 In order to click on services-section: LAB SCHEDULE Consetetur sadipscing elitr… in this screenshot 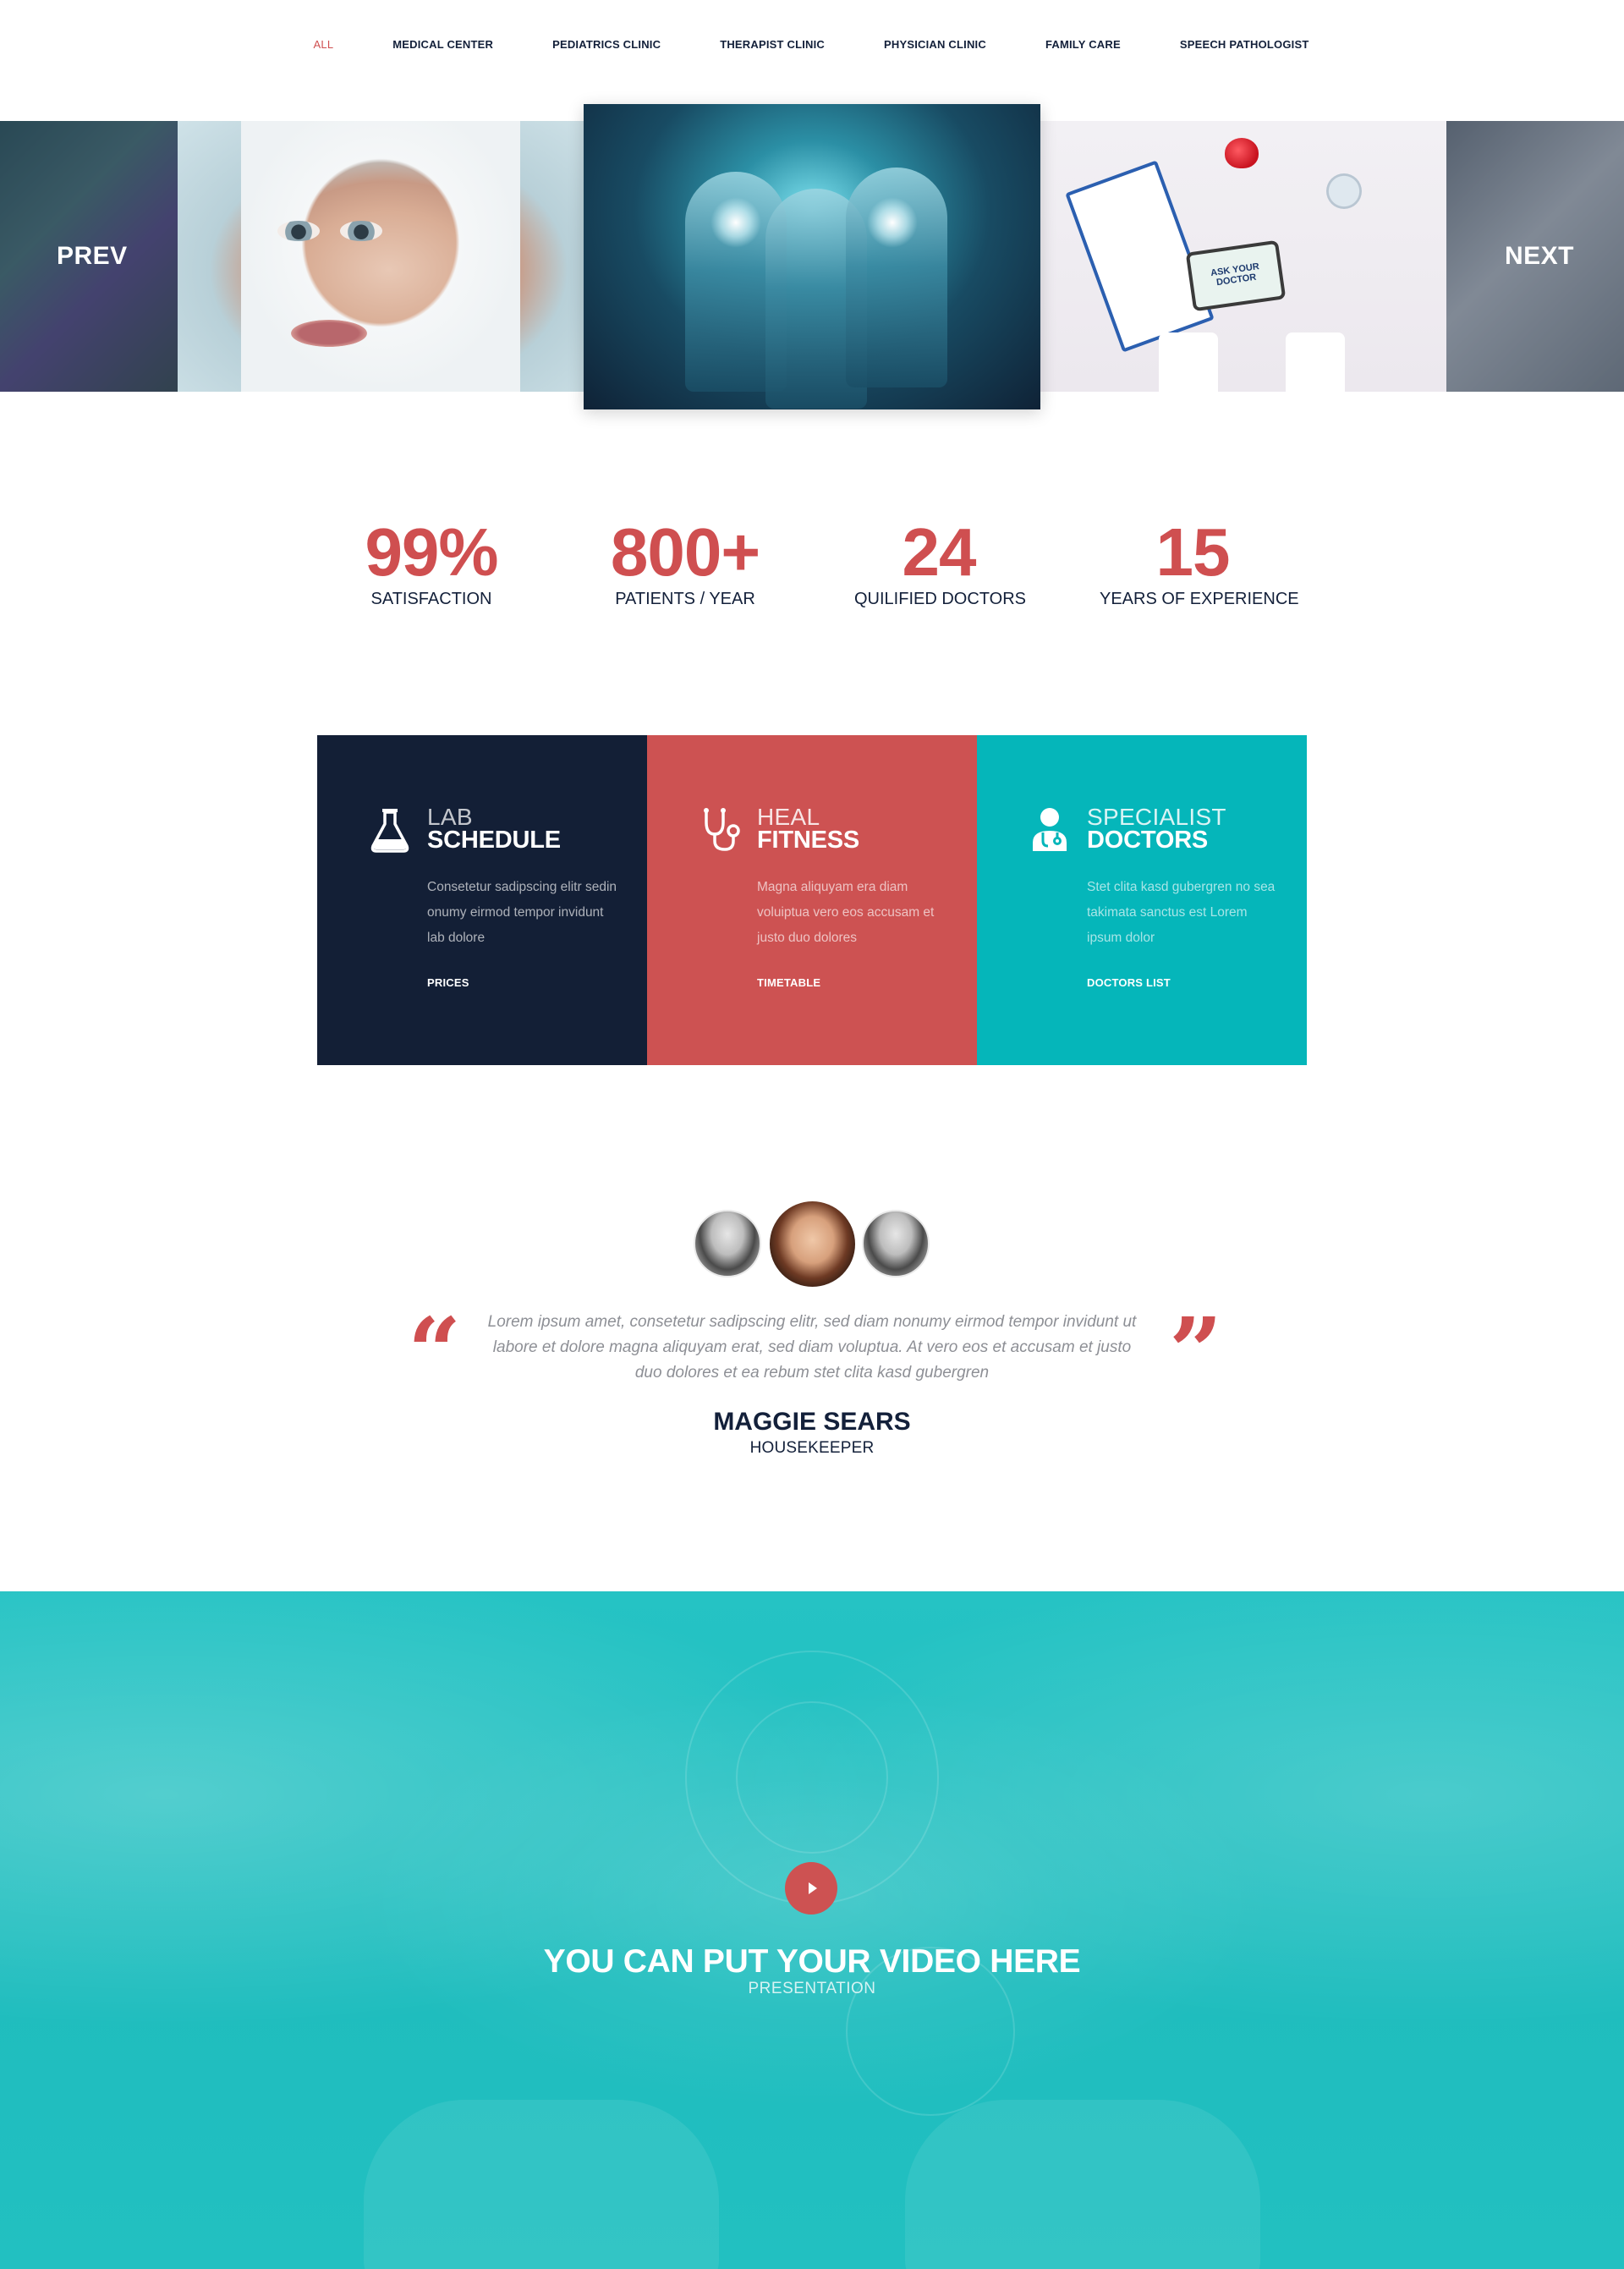, I will do `click(812, 900)`.